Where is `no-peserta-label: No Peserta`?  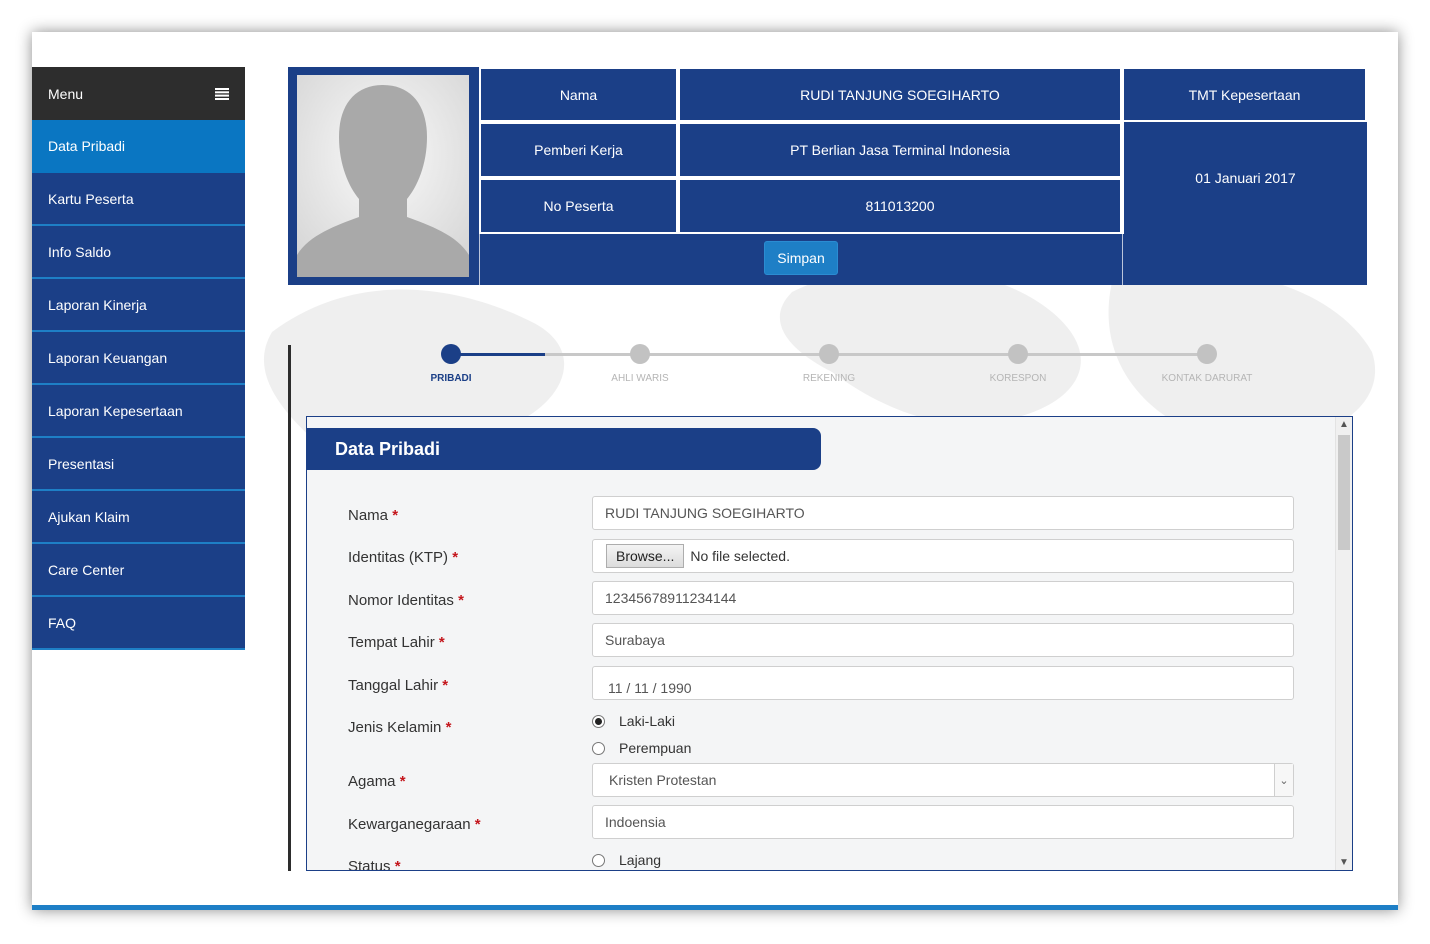
no-peserta-label: No Peserta is located at coordinates (578, 206).